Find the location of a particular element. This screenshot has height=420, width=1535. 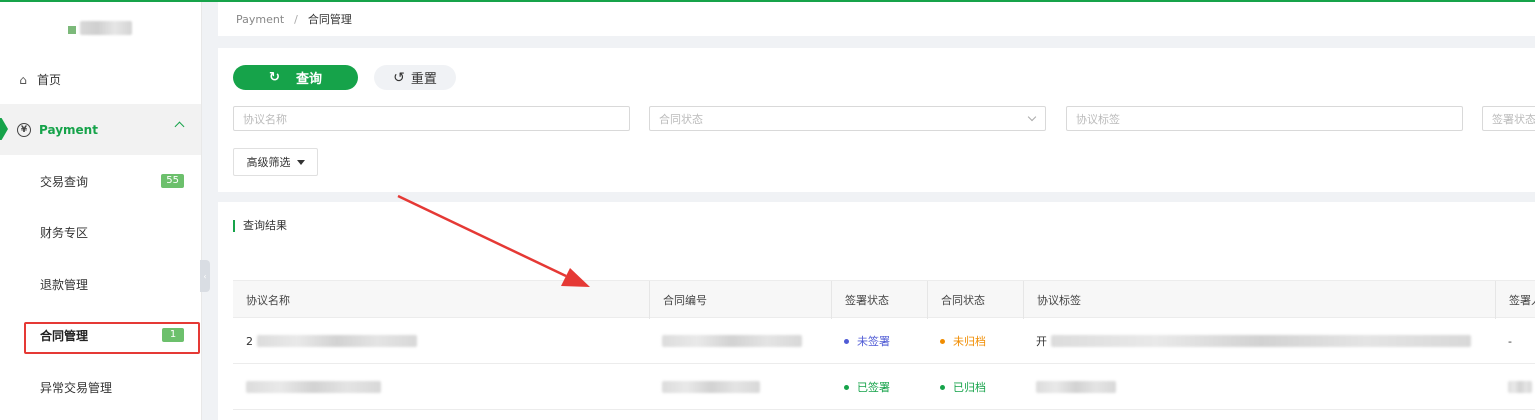

cell-contract-status: 已归档 is located at coordinates (975, 387).